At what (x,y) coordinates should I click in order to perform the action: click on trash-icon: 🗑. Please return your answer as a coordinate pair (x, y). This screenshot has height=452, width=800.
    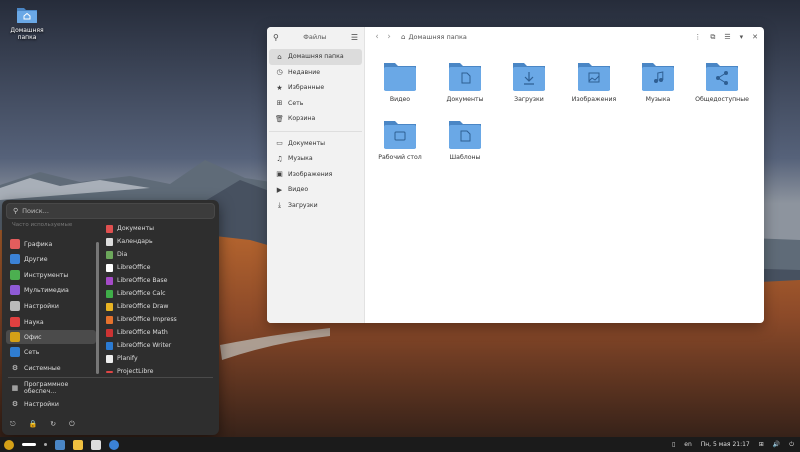
    Looking at the image, I should click on (279, 118).